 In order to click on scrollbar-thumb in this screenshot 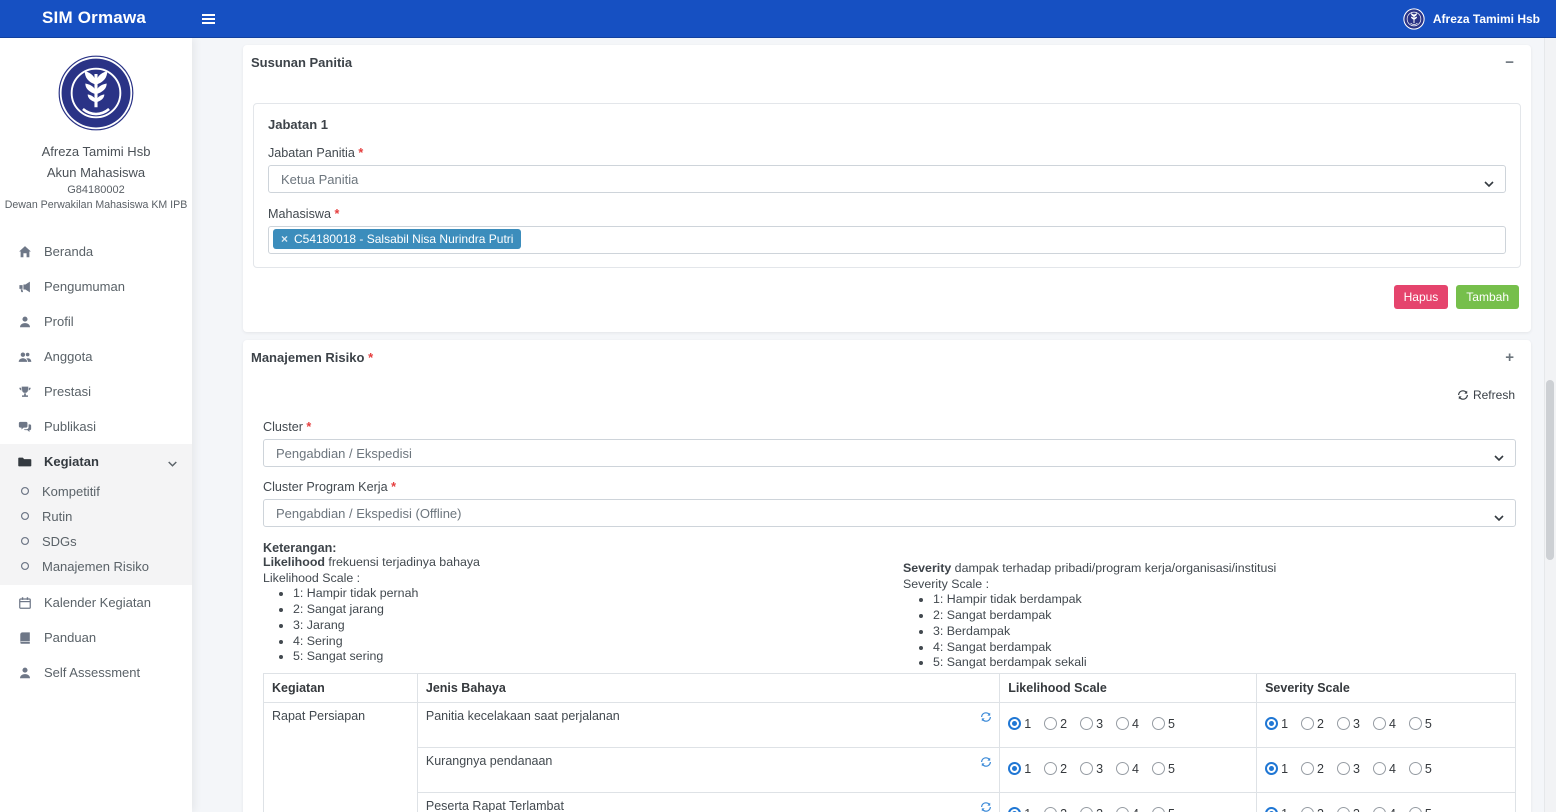, I will do `click(1550, 470)`.